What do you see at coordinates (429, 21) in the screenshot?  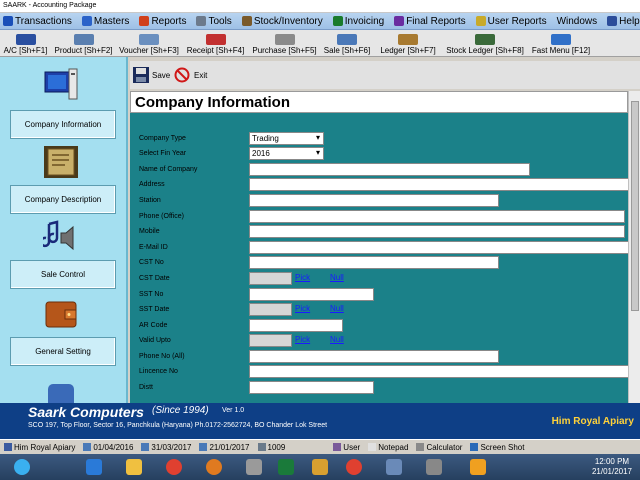 I see `menu-final-reports: Final Reports` at bounding box center [429, 21].